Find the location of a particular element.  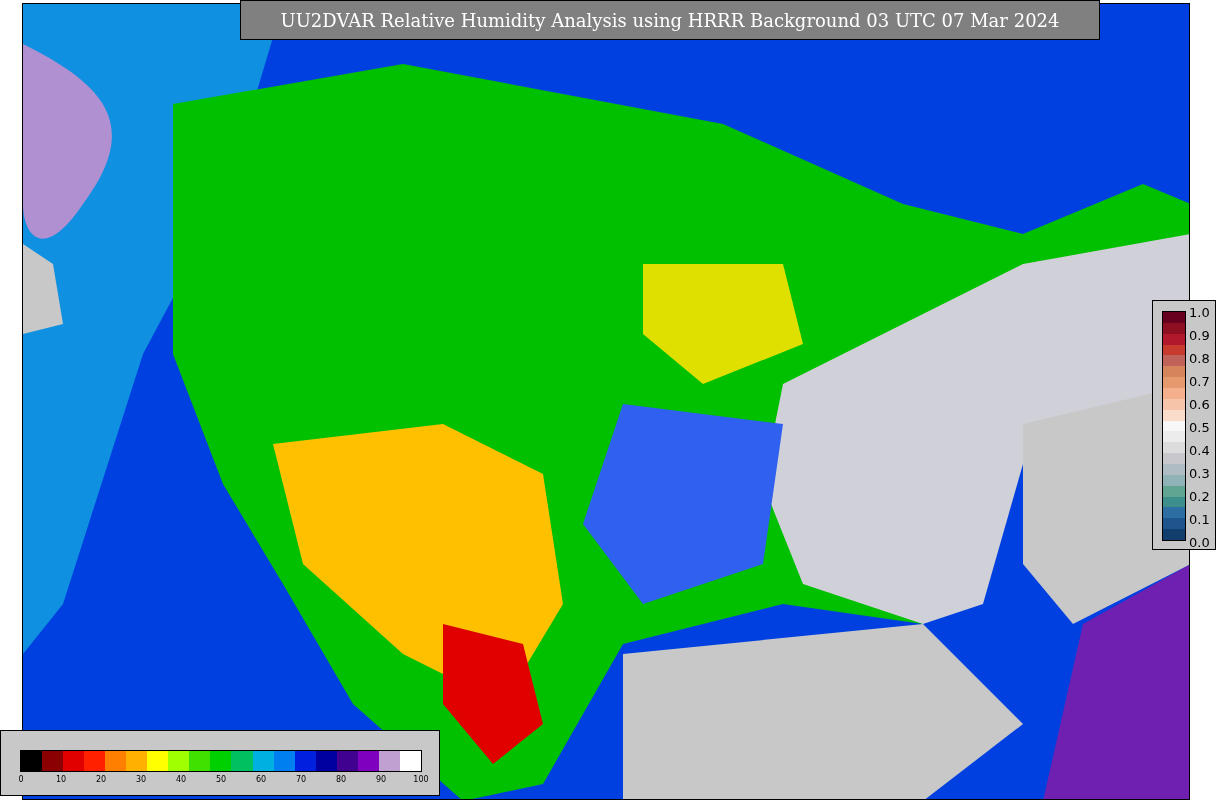

tick-label: 0.5 is located at coordinates (1199, 427).